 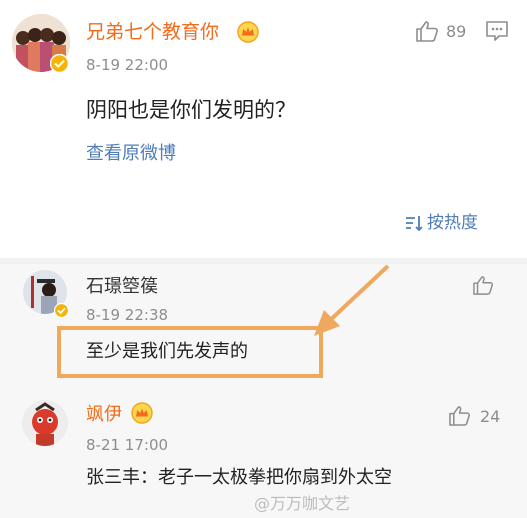 What do you see at coordinates (414, 224) in the screenshot?
I see `sort-icon` at bounding box center [414, 224].